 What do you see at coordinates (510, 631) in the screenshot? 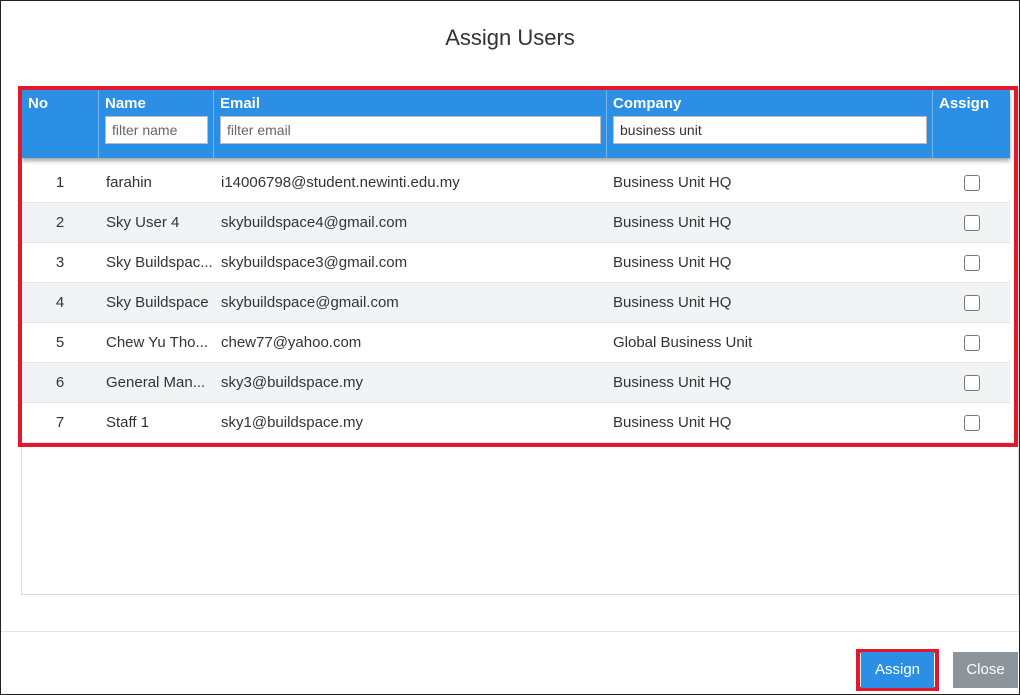
I see `footer-divider` at bounding box center [510, 631].